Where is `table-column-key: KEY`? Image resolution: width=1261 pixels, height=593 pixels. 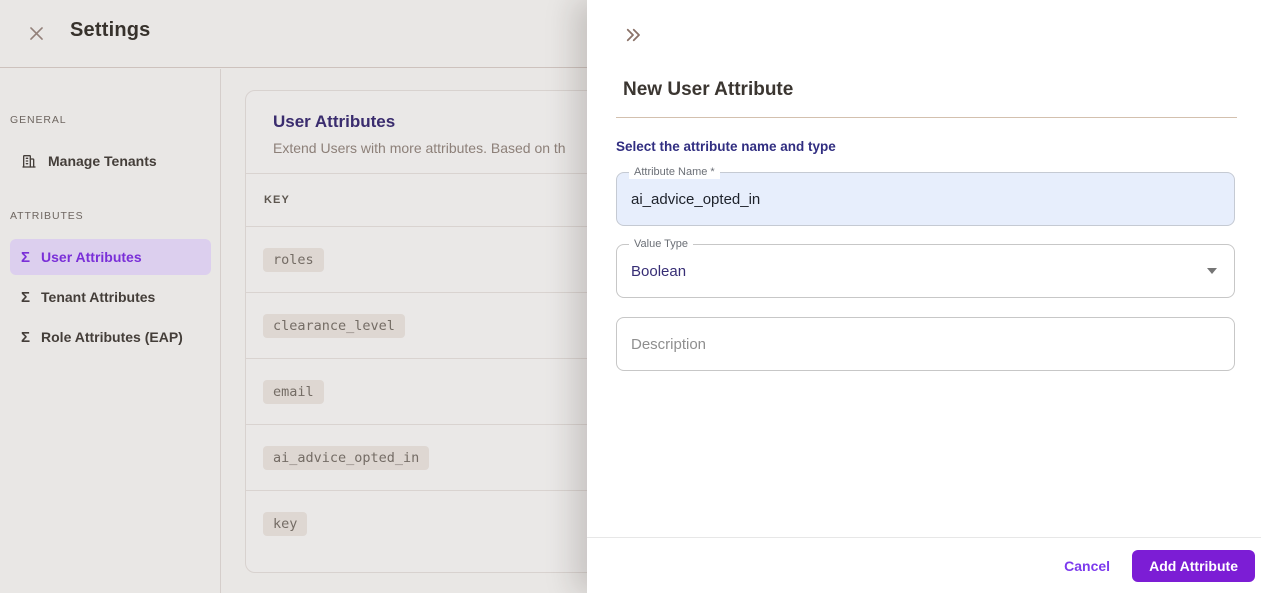 table-column-key: KEY is located at coordinates (277, 200).